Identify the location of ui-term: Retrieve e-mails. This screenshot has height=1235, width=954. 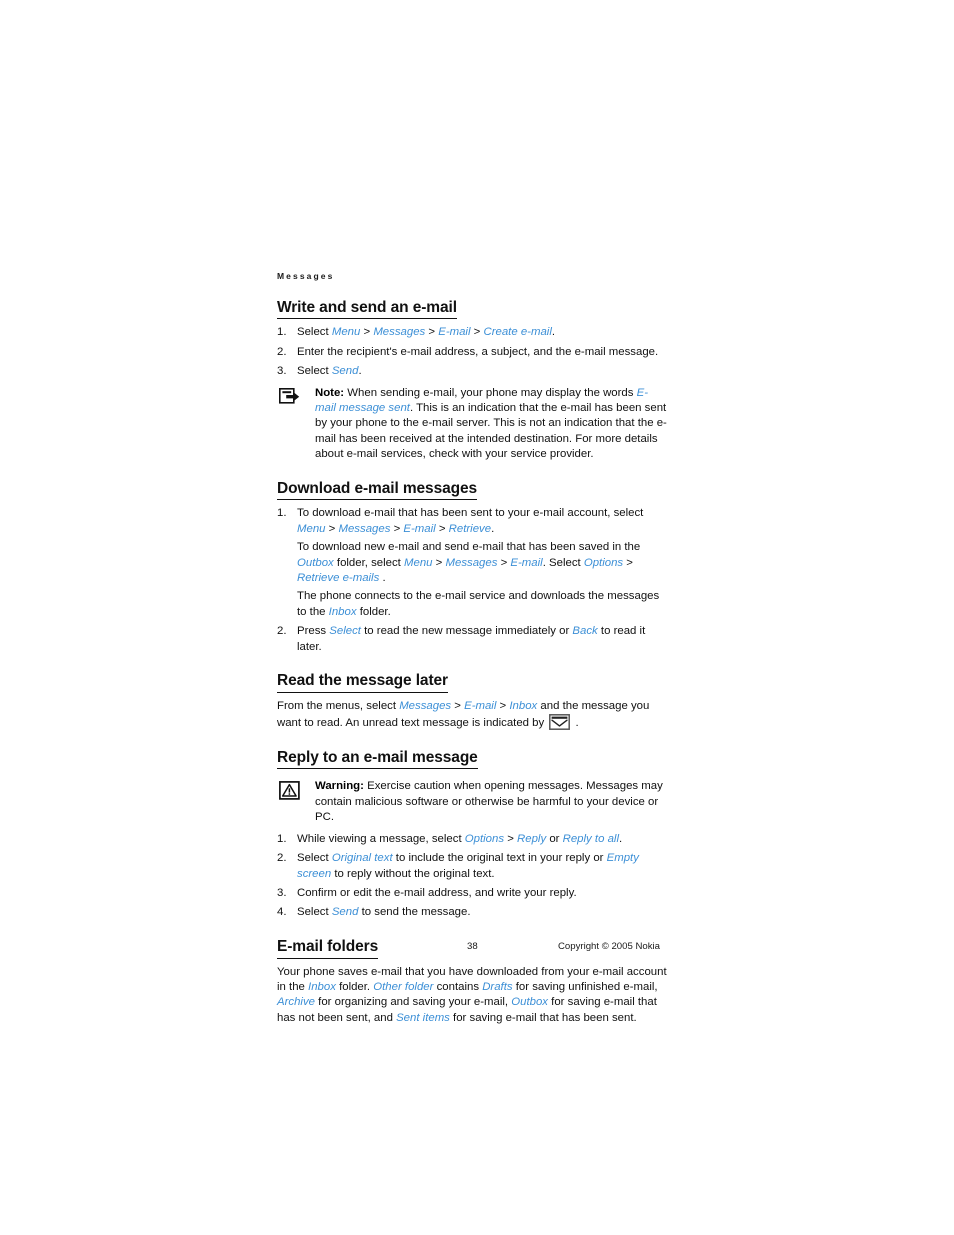
(338, 578).